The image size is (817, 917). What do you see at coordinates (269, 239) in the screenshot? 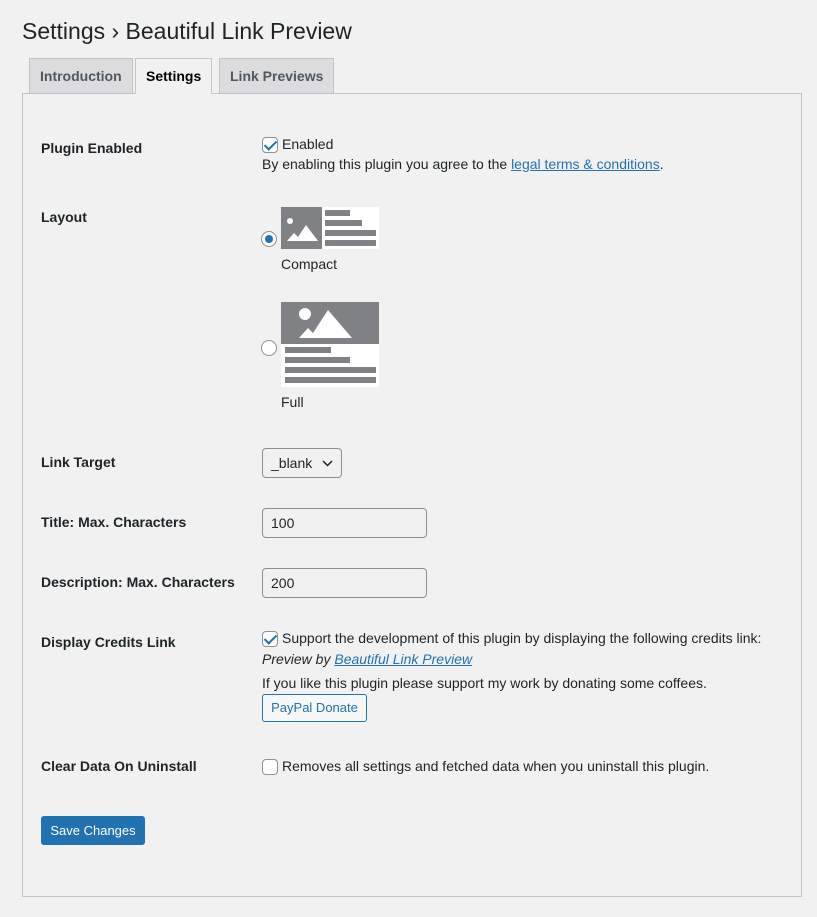
I see `layout-compact-radio` at bounding box center [269, 239].